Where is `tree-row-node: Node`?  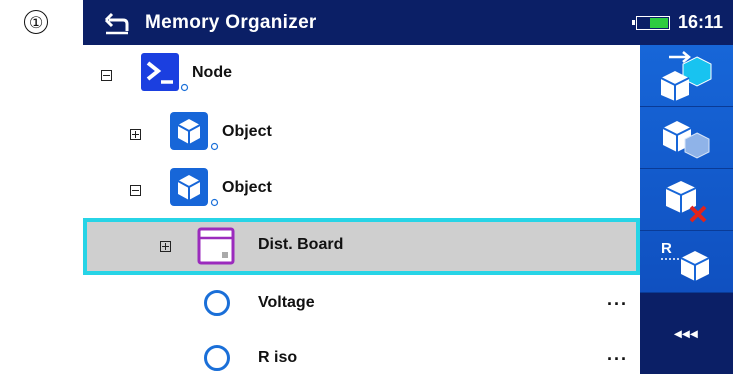 tree-row-node: Node is located at coordinates (361, 73).